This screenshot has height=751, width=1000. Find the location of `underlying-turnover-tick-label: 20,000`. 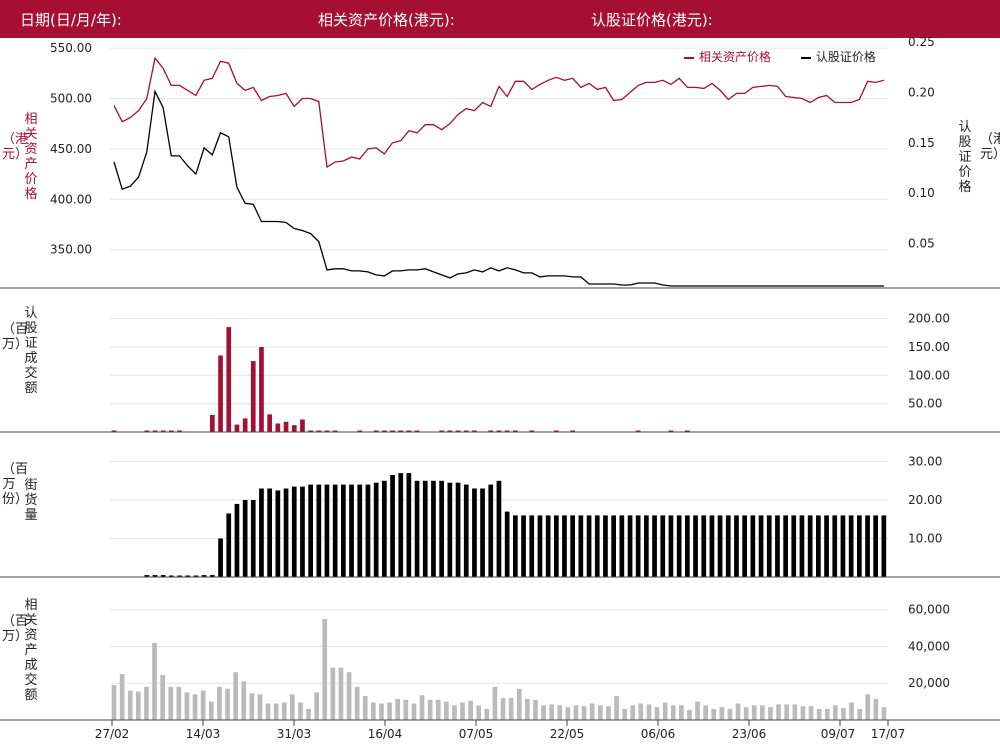

underlying-turnover-tick-label: 20,000 is located at coordinates (929, 683).